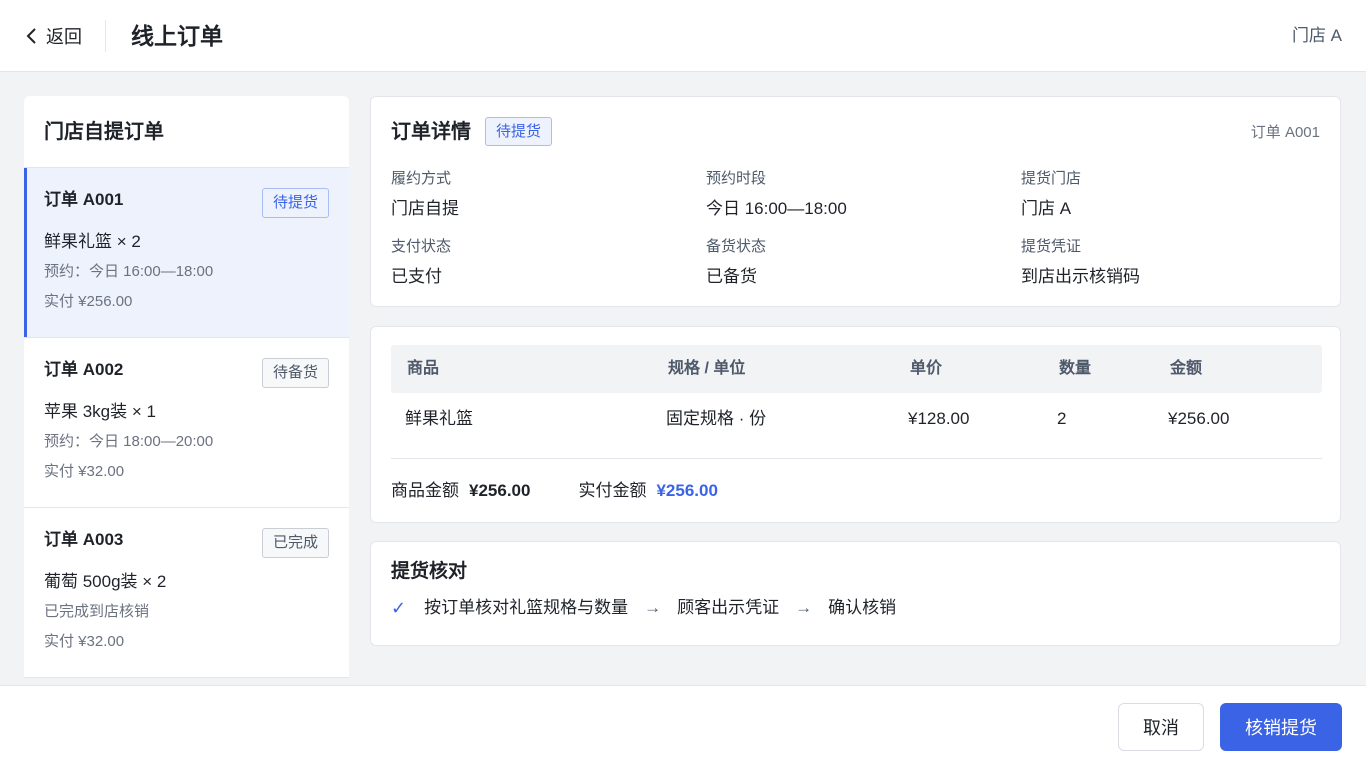 This screenshot has width=1366, height=768. What do you see at coordinates (92, 241) in the screenshot?
I see `order-goods: 鲜果礼篮 × 2` at bounding box center [92, 241].